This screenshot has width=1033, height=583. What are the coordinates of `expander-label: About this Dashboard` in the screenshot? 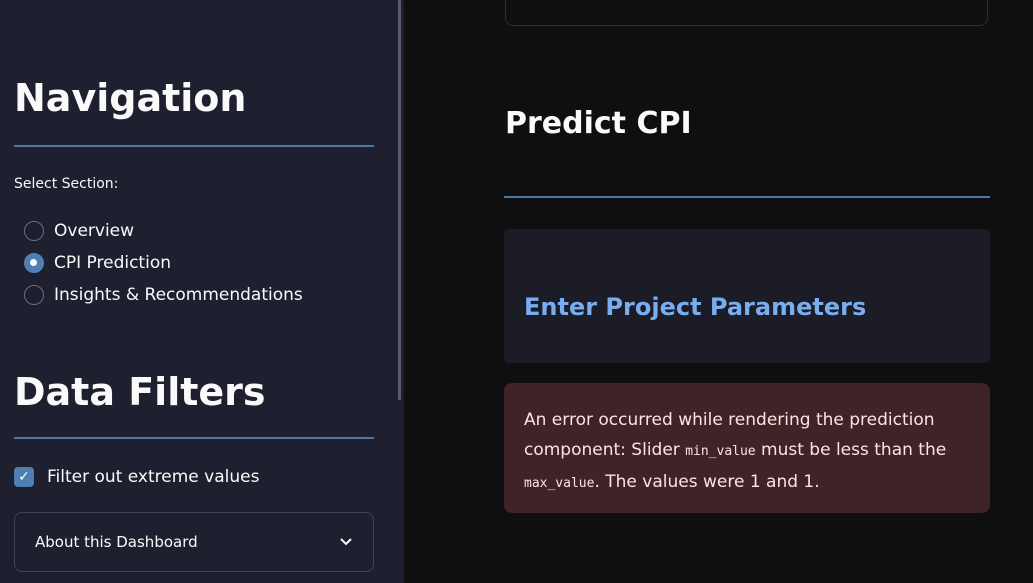 It's located at (116, 542).